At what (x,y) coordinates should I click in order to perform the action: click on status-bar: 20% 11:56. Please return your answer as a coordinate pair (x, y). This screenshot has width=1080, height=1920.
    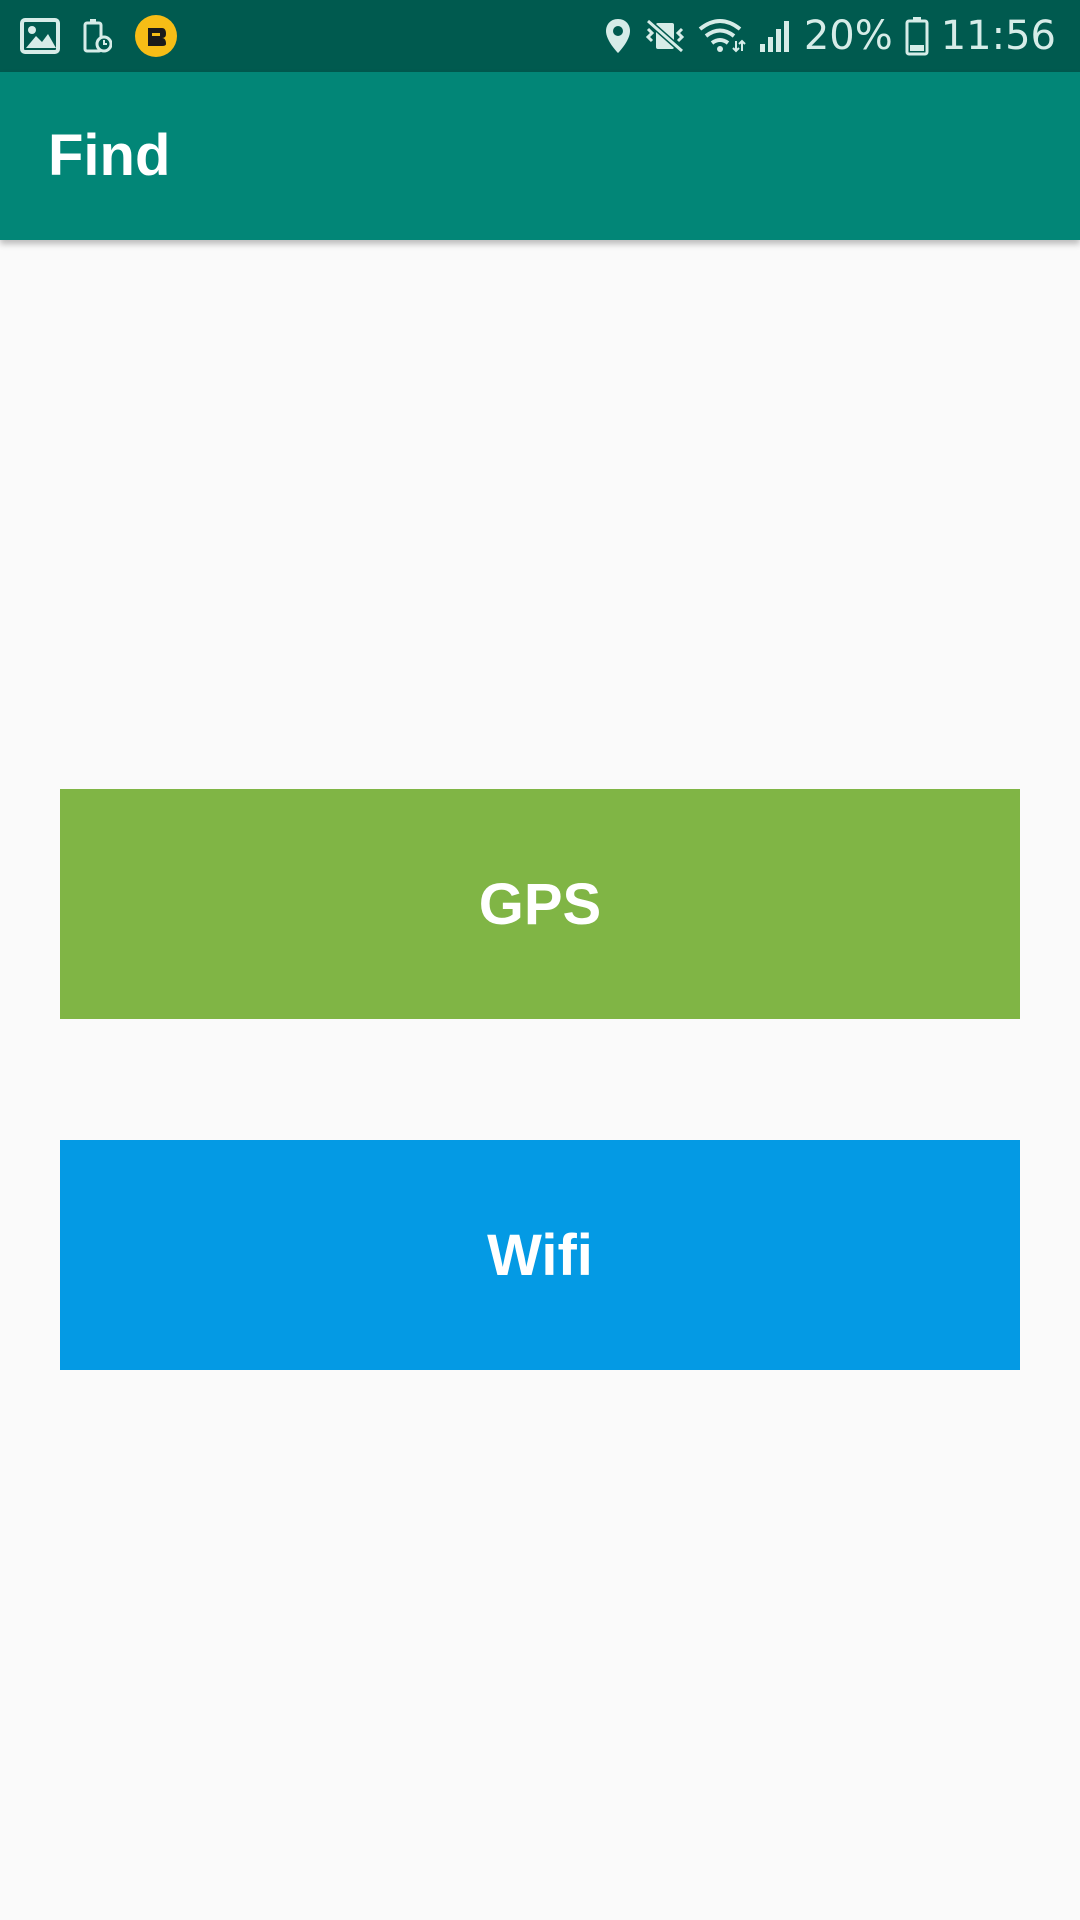
    Looking at the image, I should click on (540, 36).